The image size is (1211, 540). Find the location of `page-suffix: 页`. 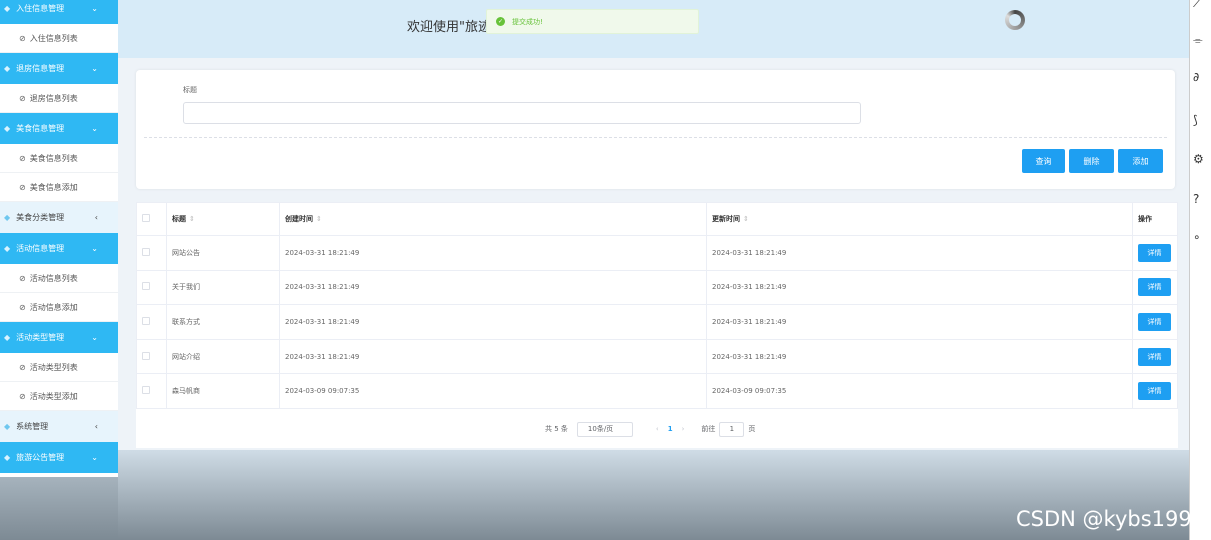

page-suffix: 页 is located at coordinates (752, 429).